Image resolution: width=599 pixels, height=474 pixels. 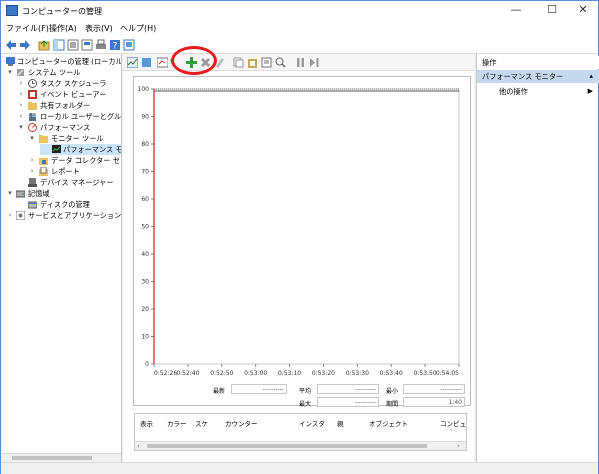 I want to click on tree-horizontal-scrollbar, so click(x=61, y=457).